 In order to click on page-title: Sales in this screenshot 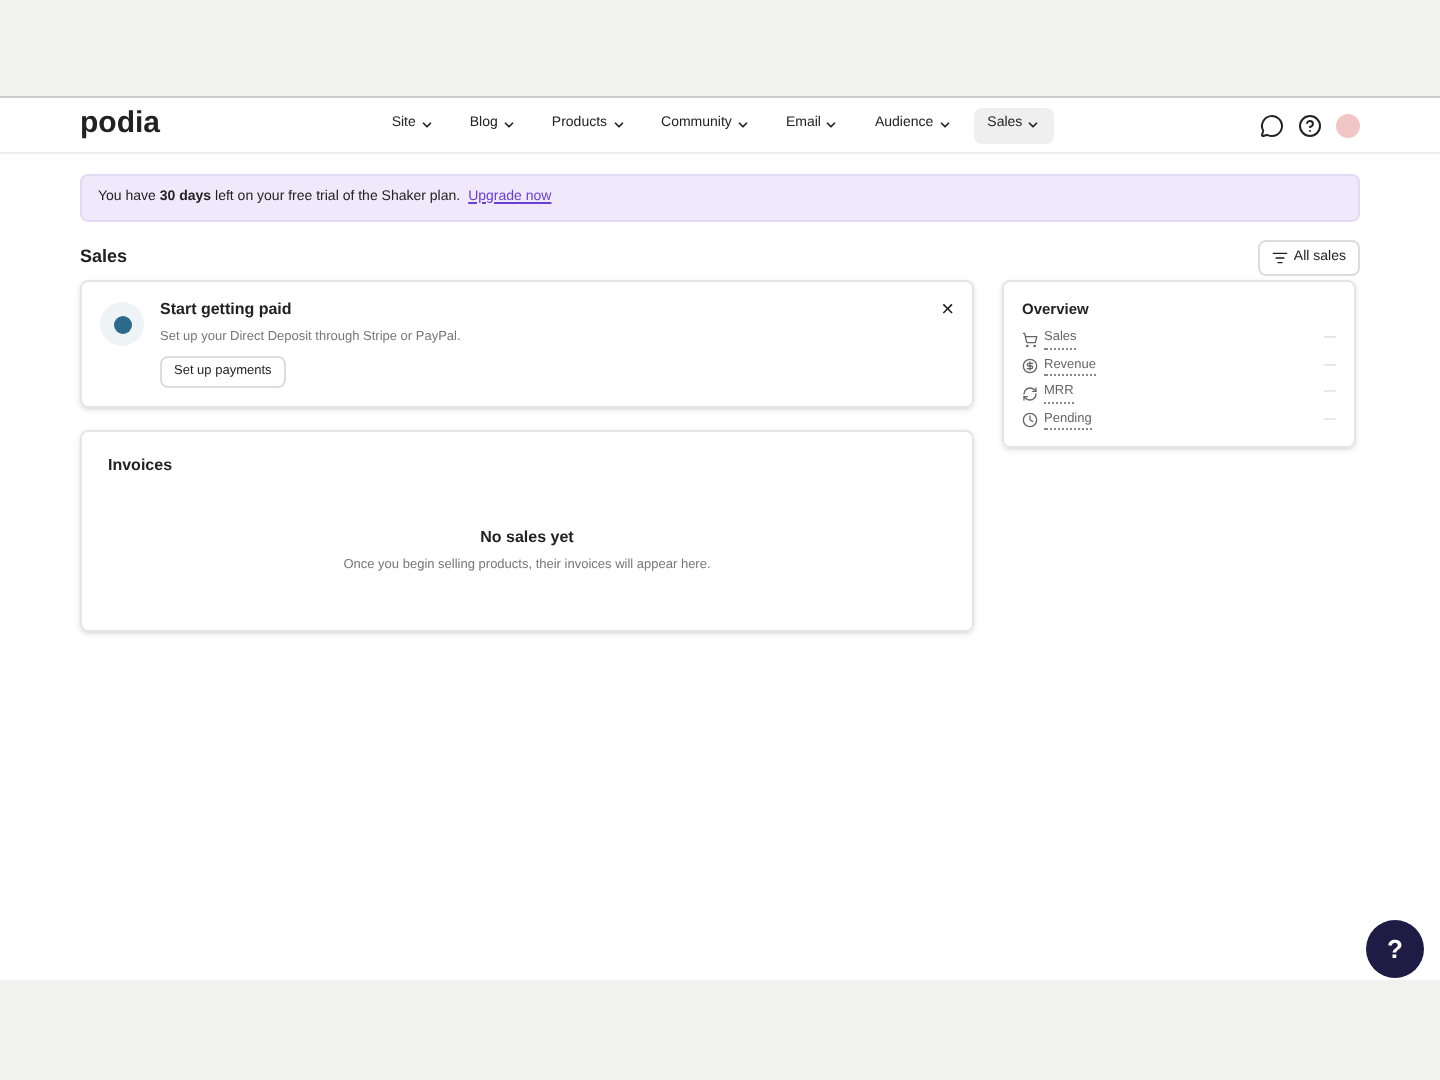, I will do `click(104, 257)`.